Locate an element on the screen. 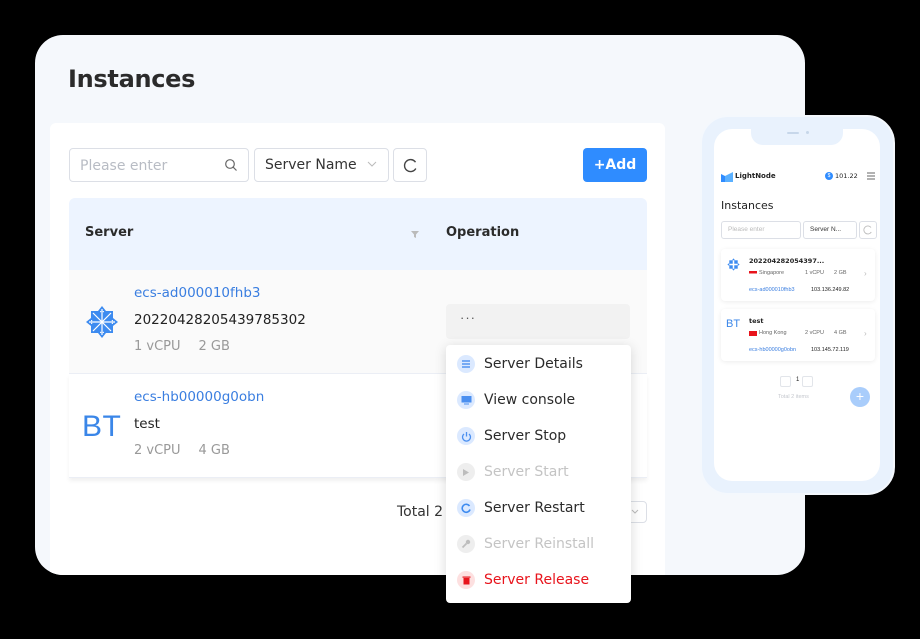  menu-item-label: Server Restart is located at coordinates (534, 508).